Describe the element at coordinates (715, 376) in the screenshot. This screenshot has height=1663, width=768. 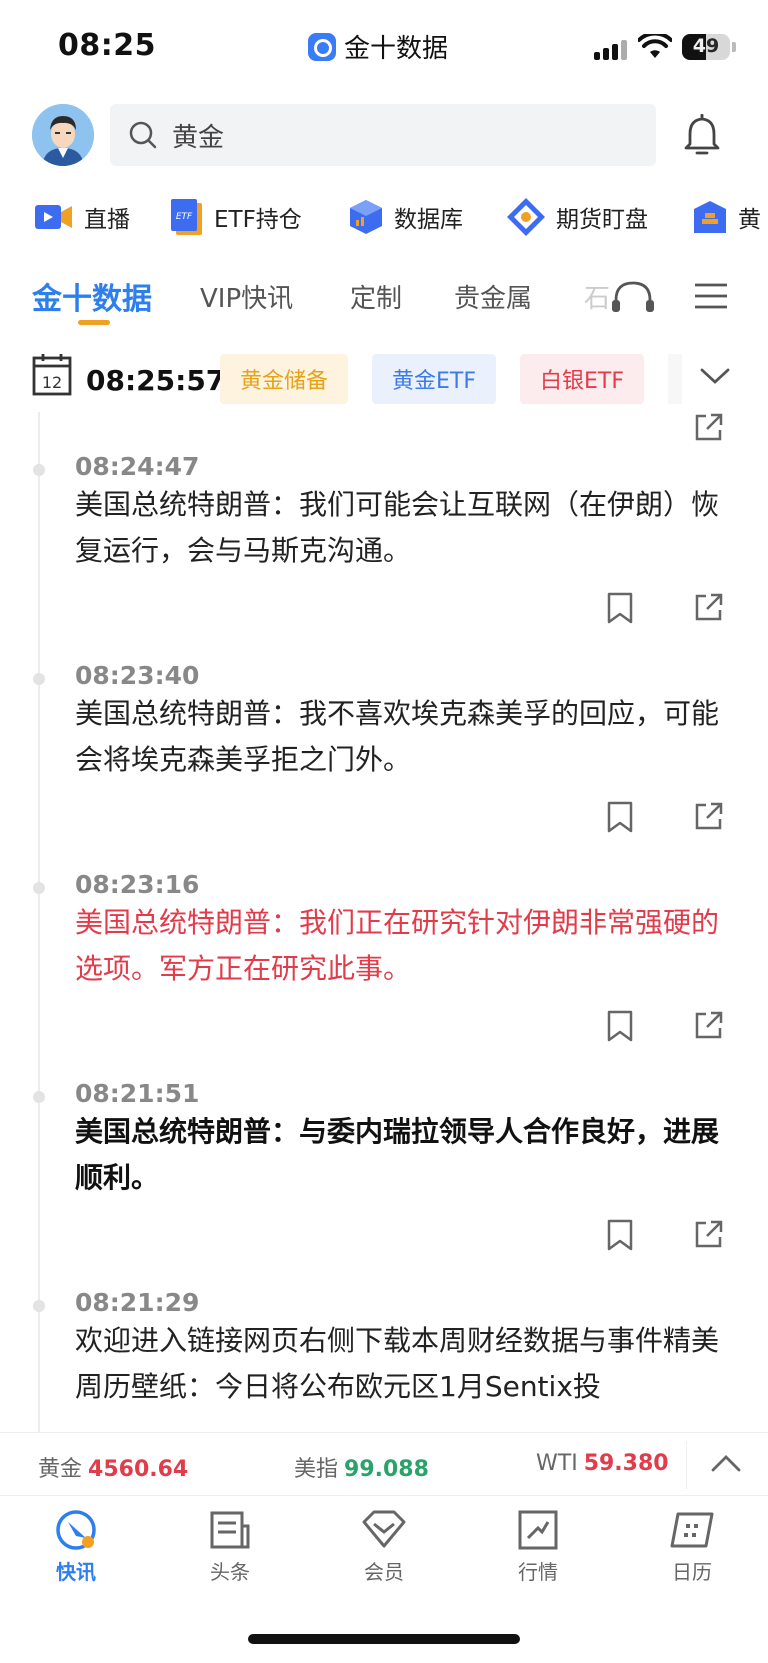
I see `chevron-down-icon` at that location.